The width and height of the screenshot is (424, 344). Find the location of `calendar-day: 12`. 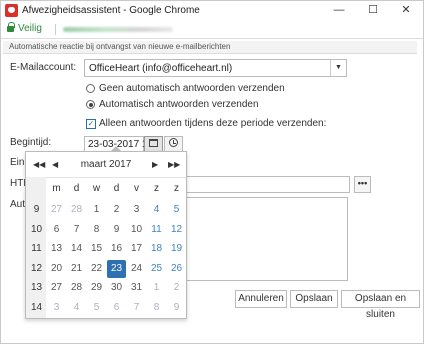

calendar-day: 12 is located at coordinates (176, 230).